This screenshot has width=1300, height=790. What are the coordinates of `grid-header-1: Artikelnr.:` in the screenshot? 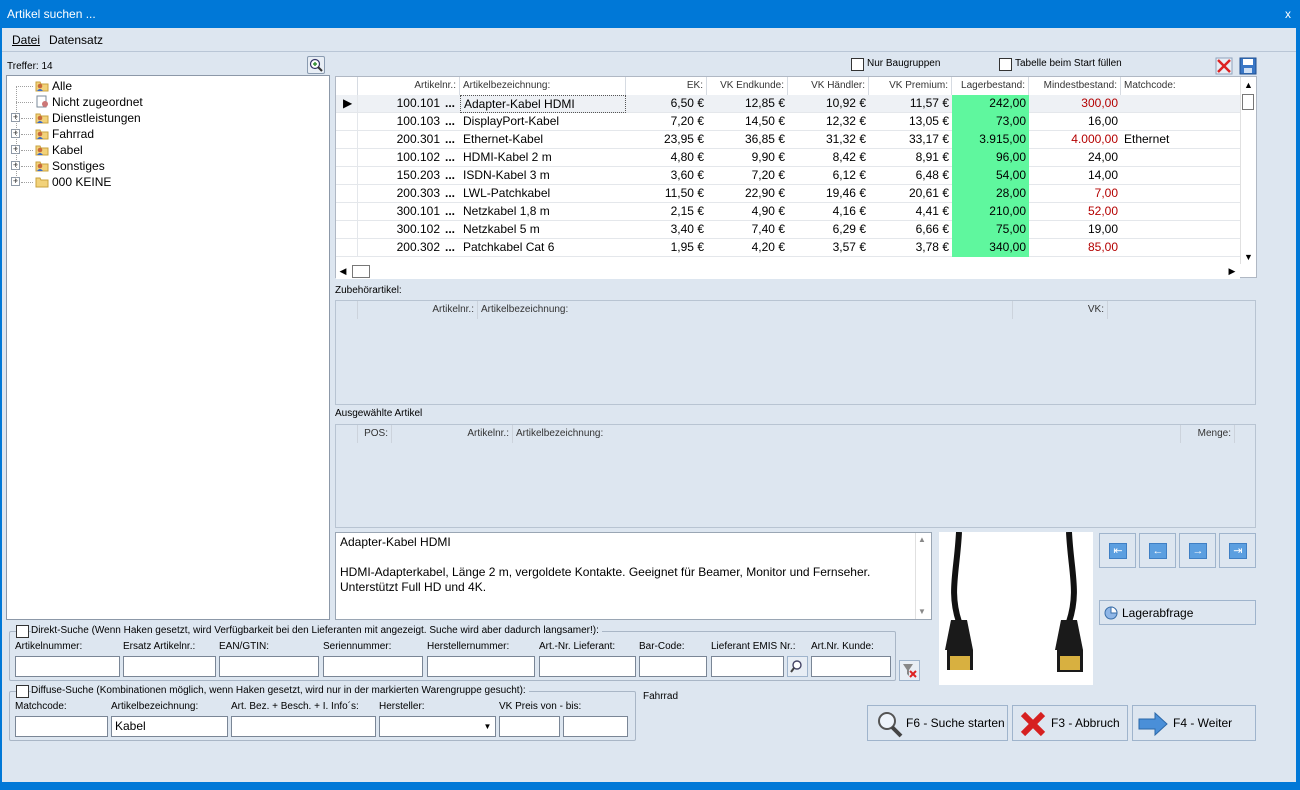 It's located at (409, 86).